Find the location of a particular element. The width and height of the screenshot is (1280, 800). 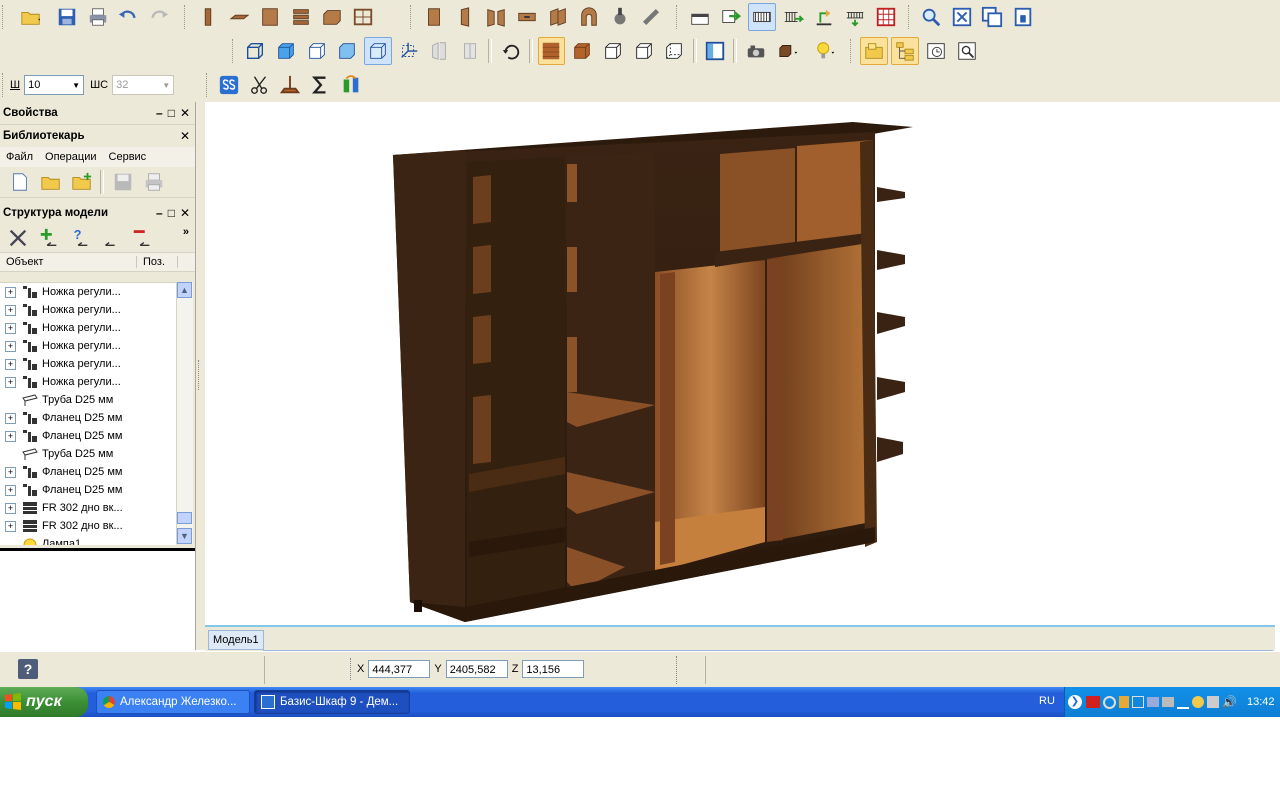

refresh-button is located at coordinates (350, 85).